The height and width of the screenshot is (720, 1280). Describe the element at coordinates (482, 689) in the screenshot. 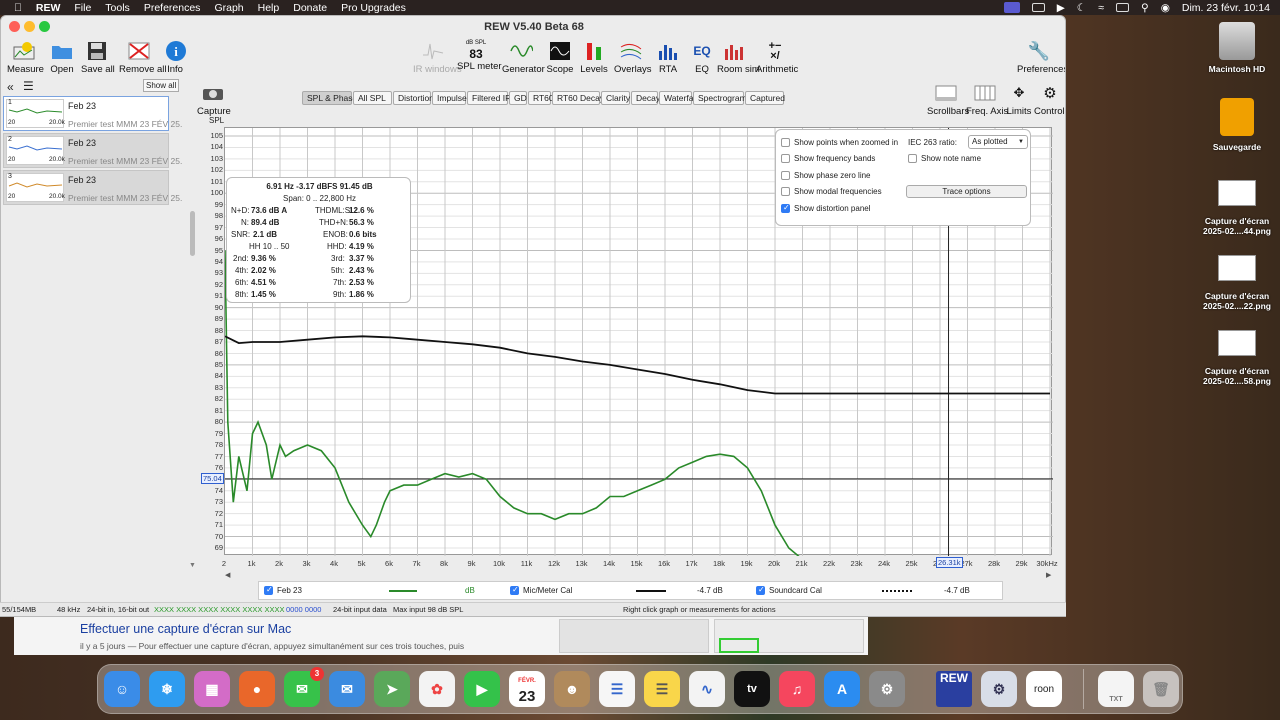

I see `facetime-icon: ▶` at that location.